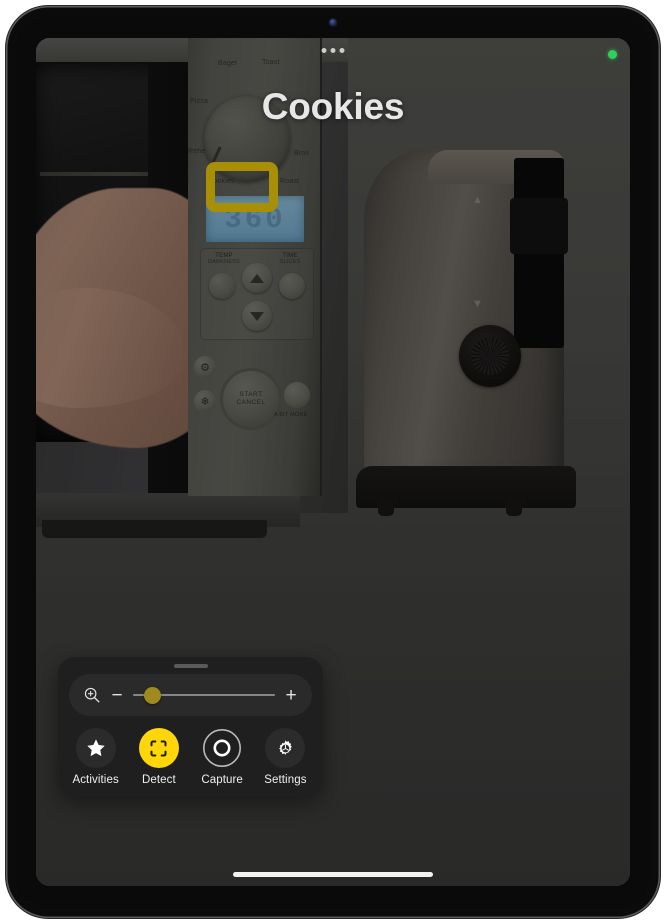 The height and width of the screenshot is (924, 666). I want to click on zoom-in-button: +, so click(291, 695).